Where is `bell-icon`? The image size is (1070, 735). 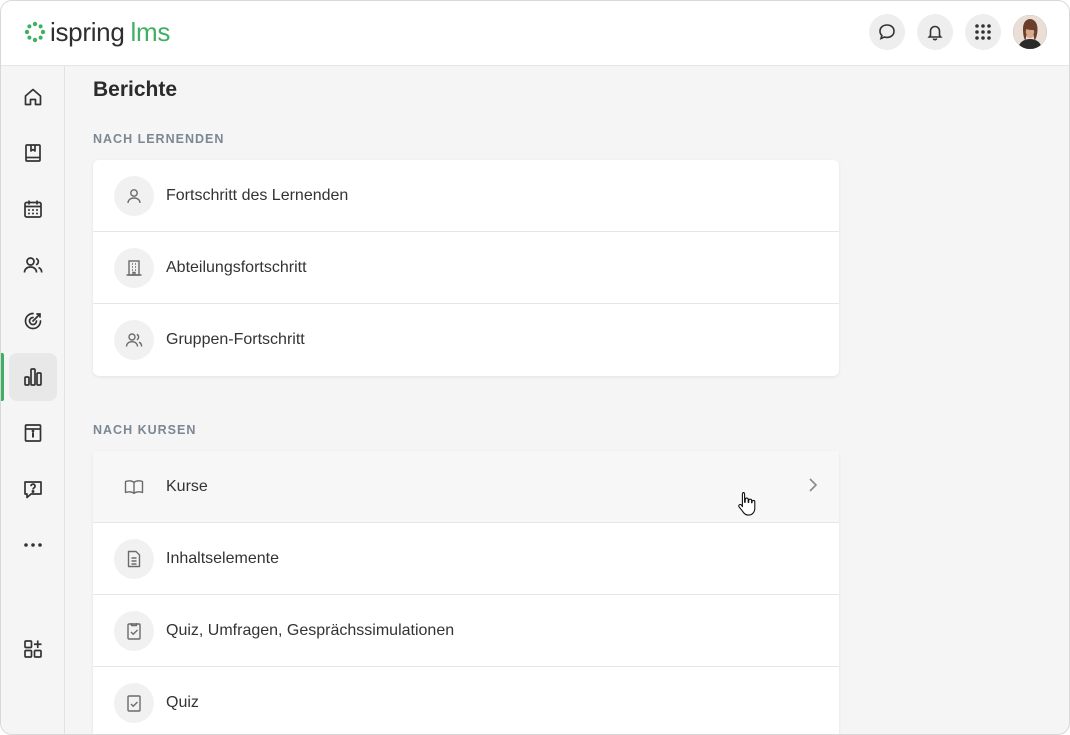 bell-icon is located at coordinates (935, 33).